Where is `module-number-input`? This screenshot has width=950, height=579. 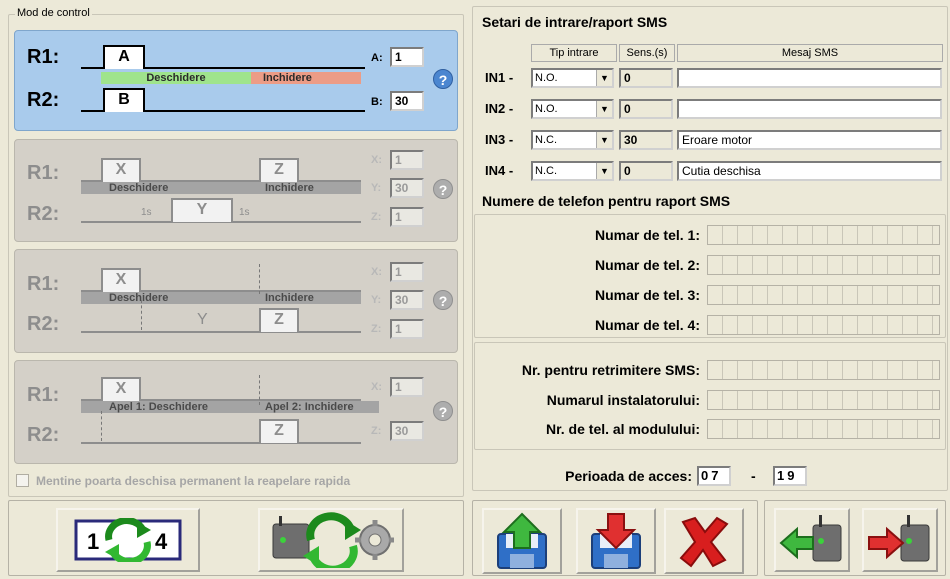 module-number-input is located at coordinates (823, 429).